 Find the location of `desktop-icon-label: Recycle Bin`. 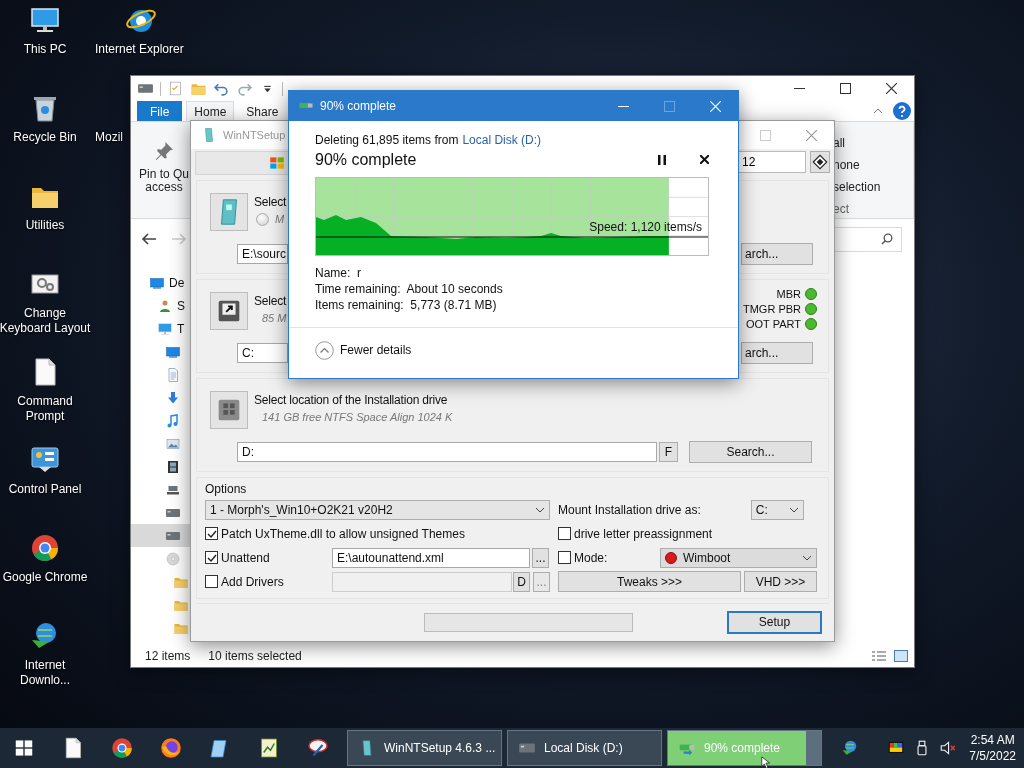

desktop-icon-label: Recycle Bin is located at coordinates (45, 137).